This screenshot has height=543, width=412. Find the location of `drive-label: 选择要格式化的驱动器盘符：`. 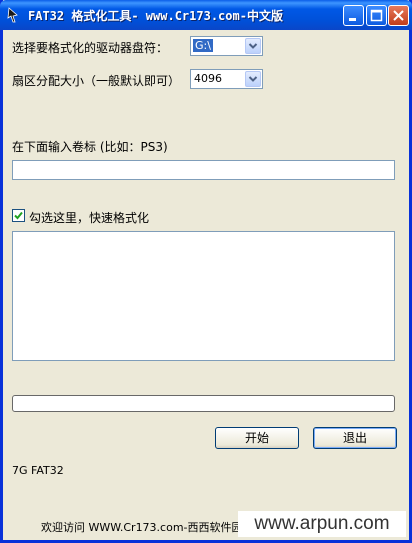

drive-label: 选择要格式化的驱动器盘符： is located at coordinates (90, 48).